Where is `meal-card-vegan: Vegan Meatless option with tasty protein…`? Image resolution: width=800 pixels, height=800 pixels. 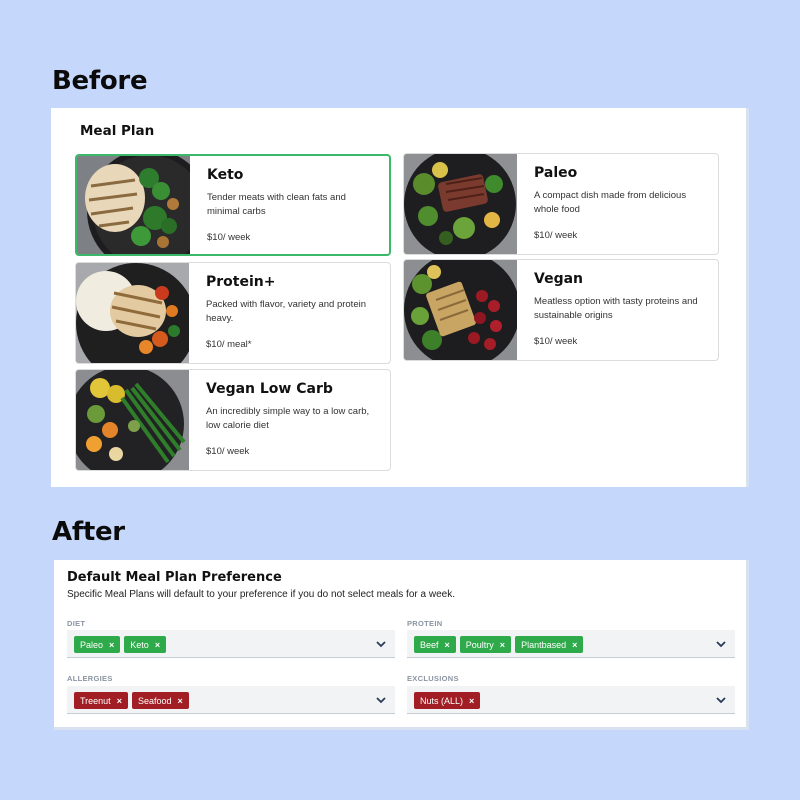
meal-card-vegan: Vegan Meatless option with tasty protein… is located at coordinates (561, 310).